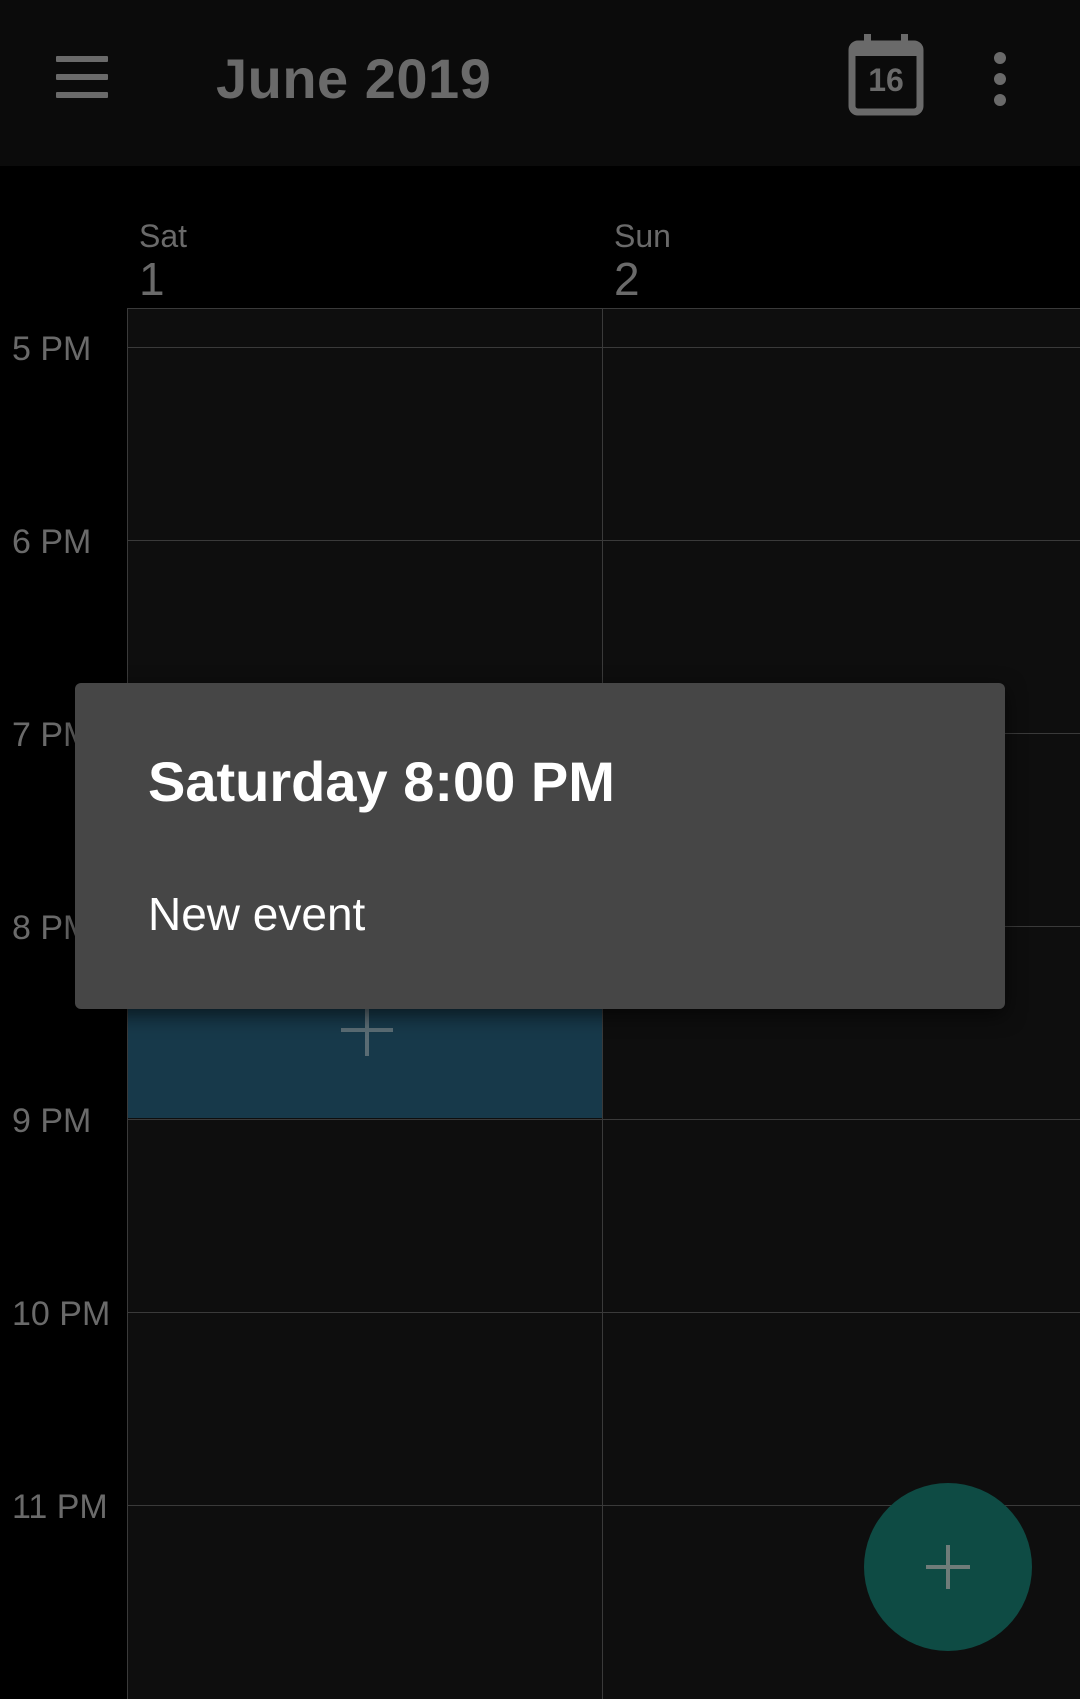 The width and height of the screenshot is (1080, 1699). I want to click on app-bar: June 2019 16, so click(540, 83).